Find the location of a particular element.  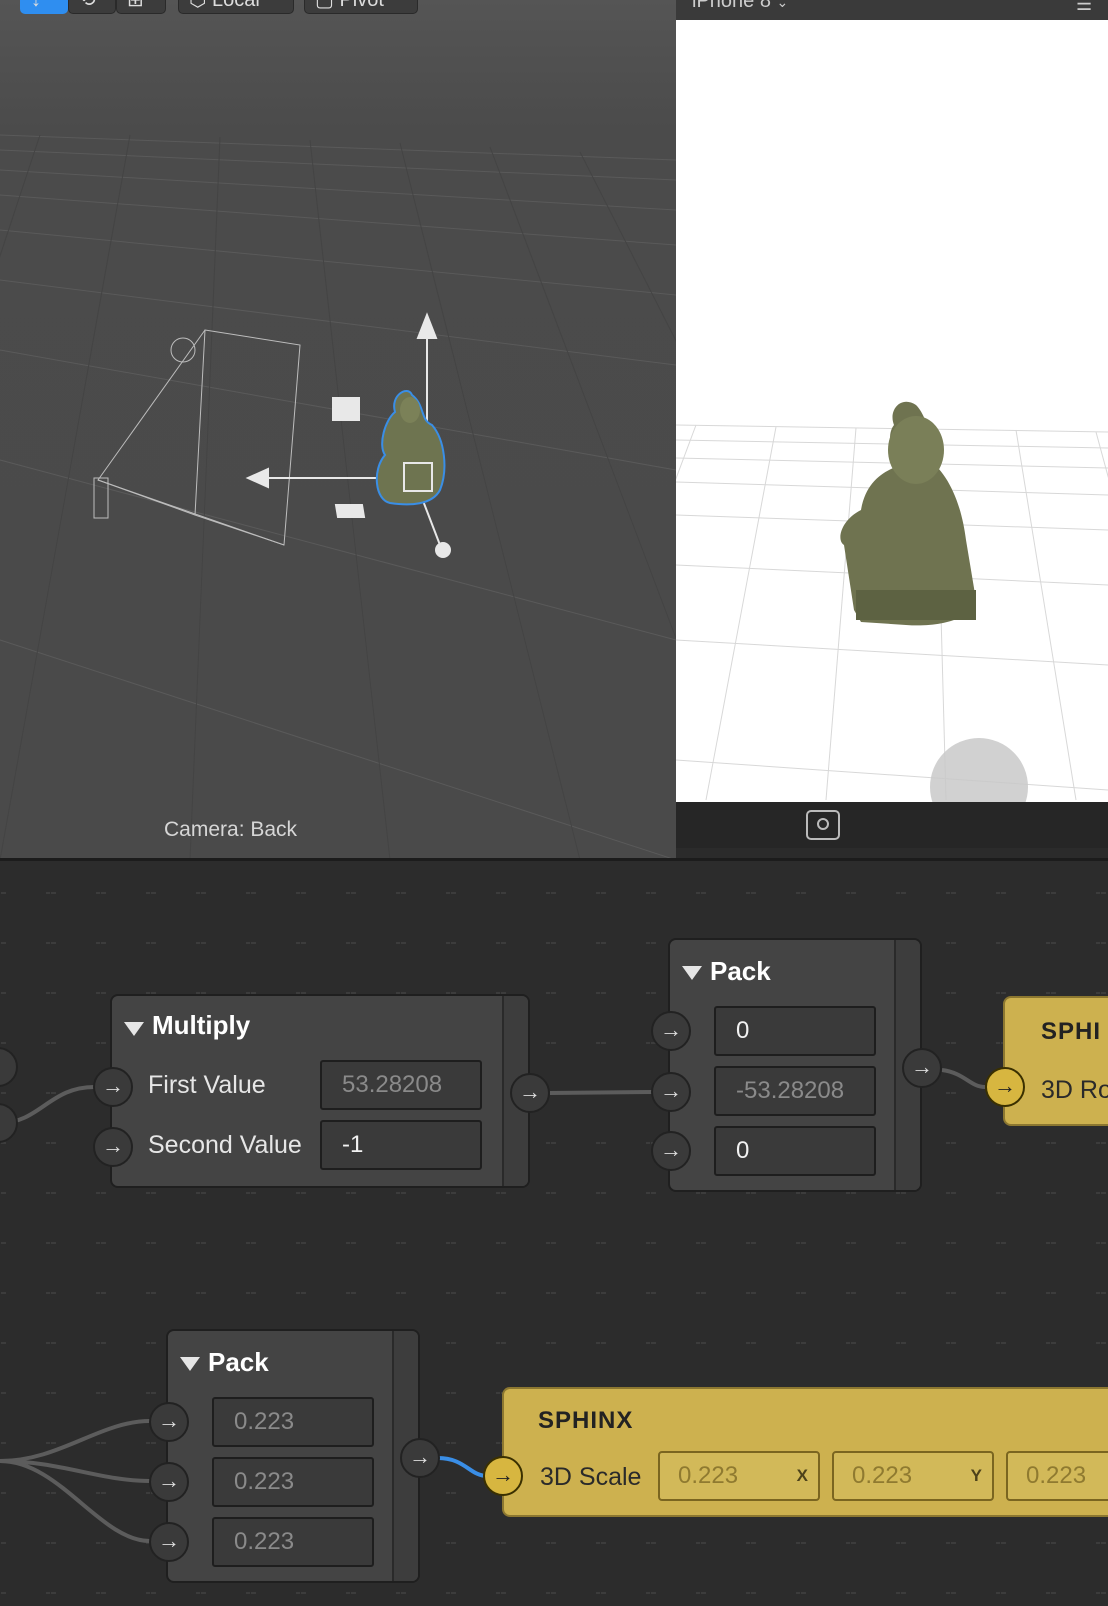

arrow-down-icon: ↓ is located at coordinates (36, 5).